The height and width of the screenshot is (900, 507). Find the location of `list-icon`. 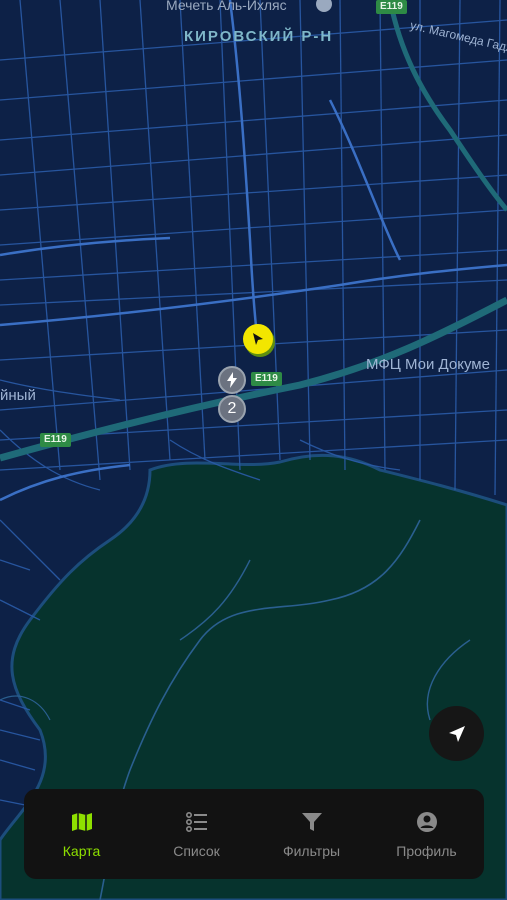

list-icon is located at coordinates (197, 822).